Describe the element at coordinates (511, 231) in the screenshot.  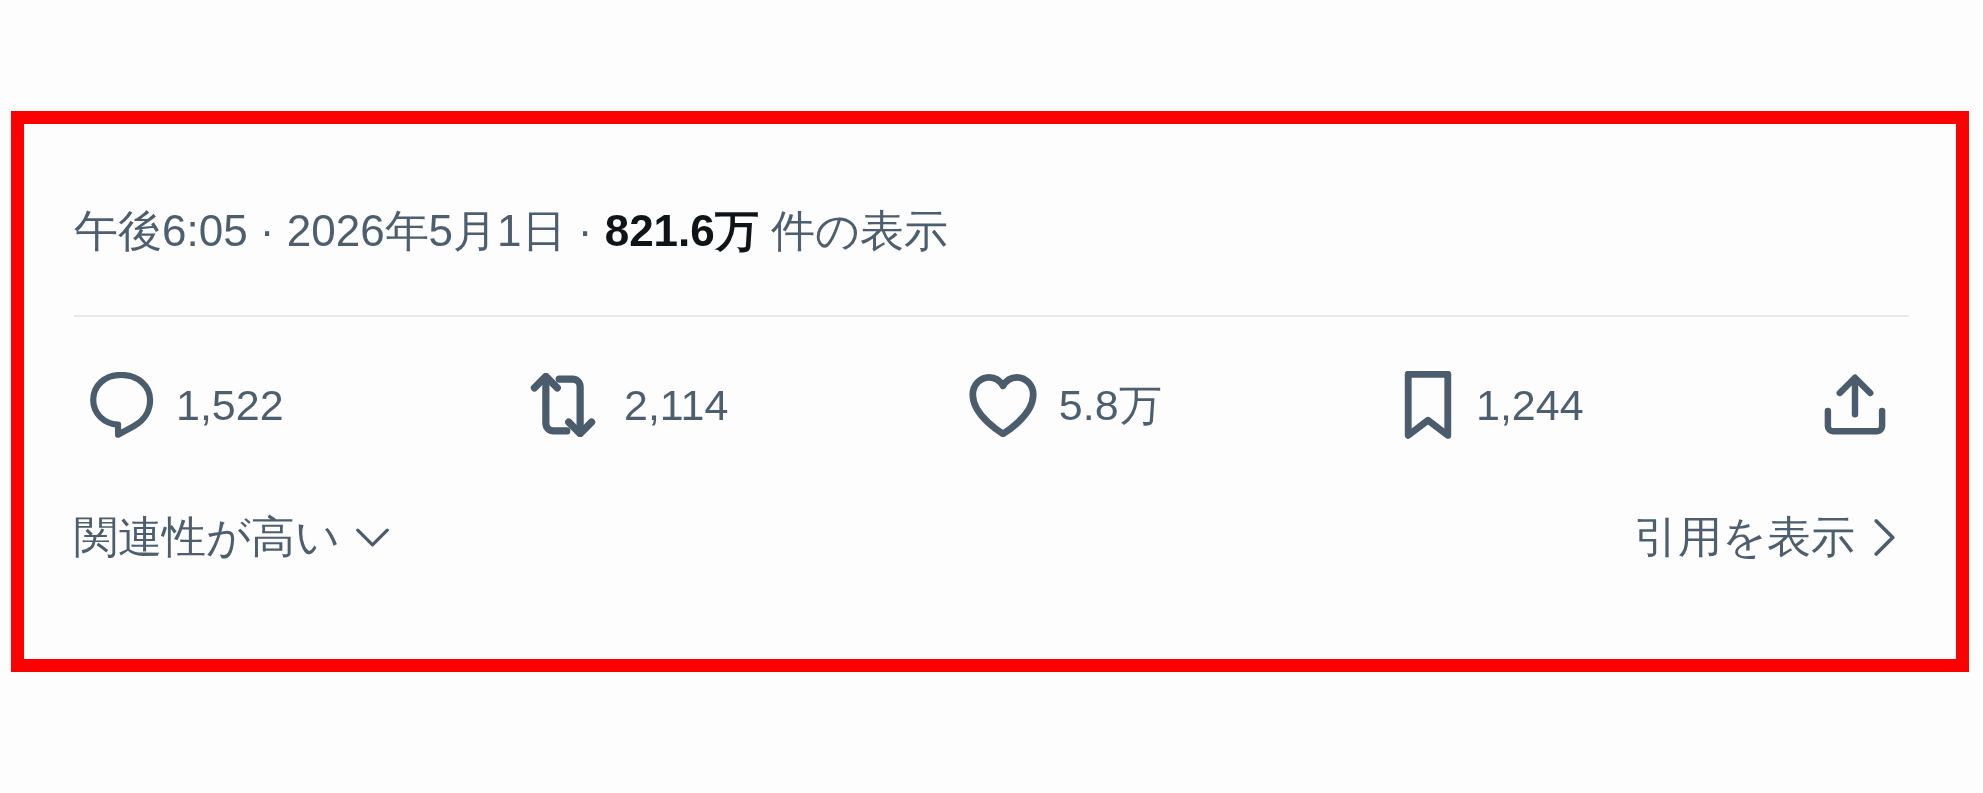
I see `post-meta-text: 午後6:05 · 2026年5月1日 · 821.6万 件の表示` at that location.